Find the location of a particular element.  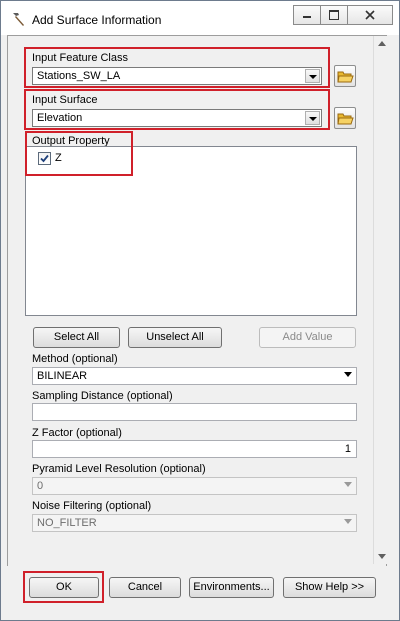

maximize-icon is located at coordinates (334, 15).